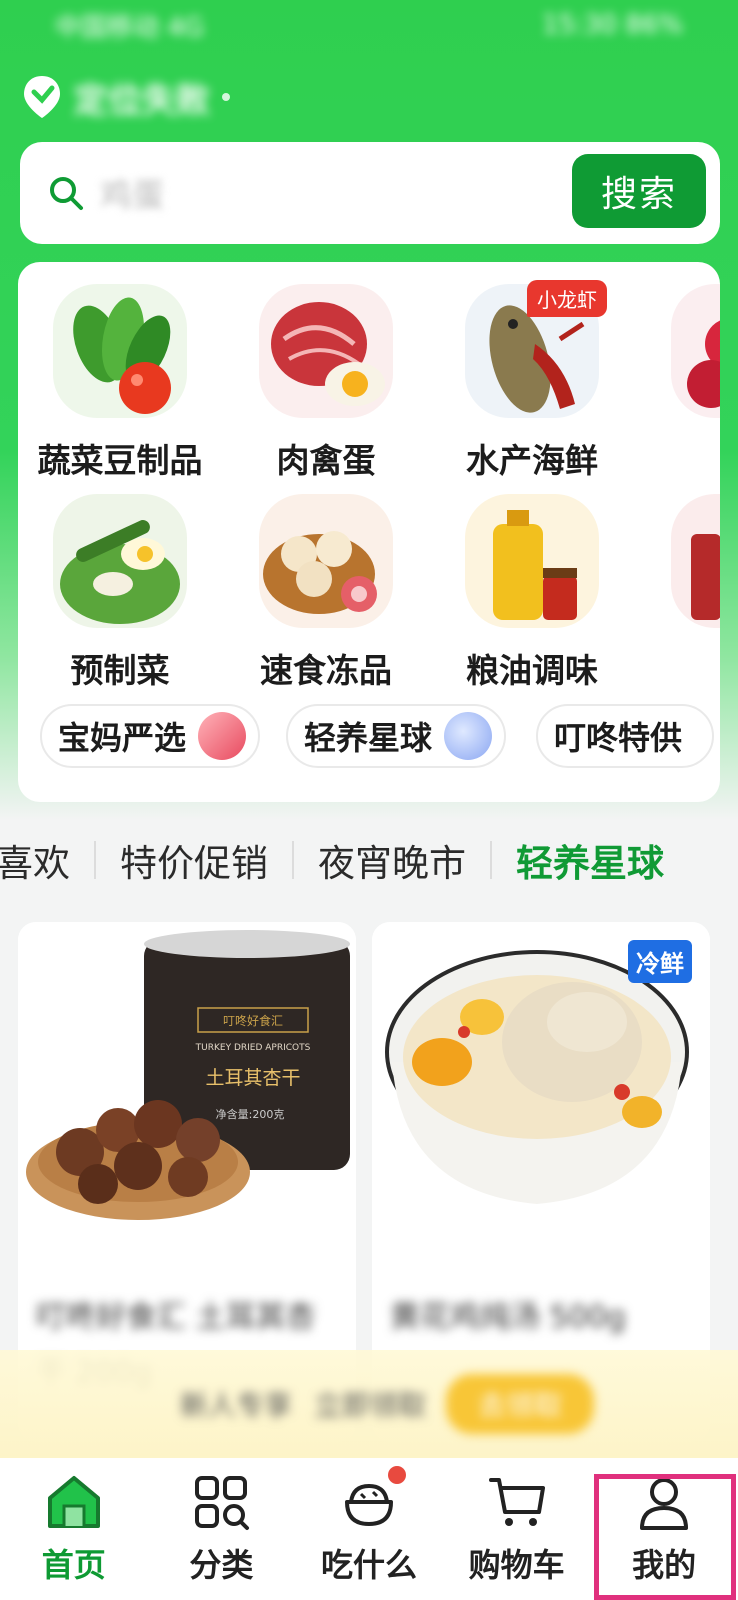 The height and width of the screenshot is (1600, 738). I want to click on location-arrow-icon, so click(226, 97).